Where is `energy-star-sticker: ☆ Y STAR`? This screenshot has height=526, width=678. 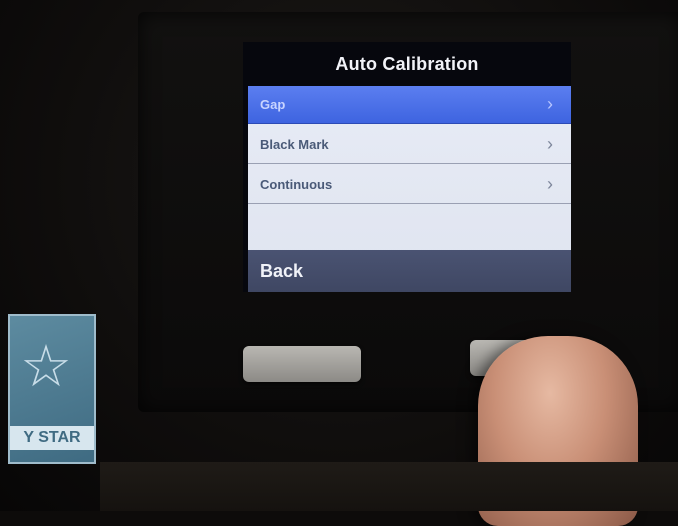 energy-star-sticker: ☆ Y STAR is located at coordinates (52, 389).